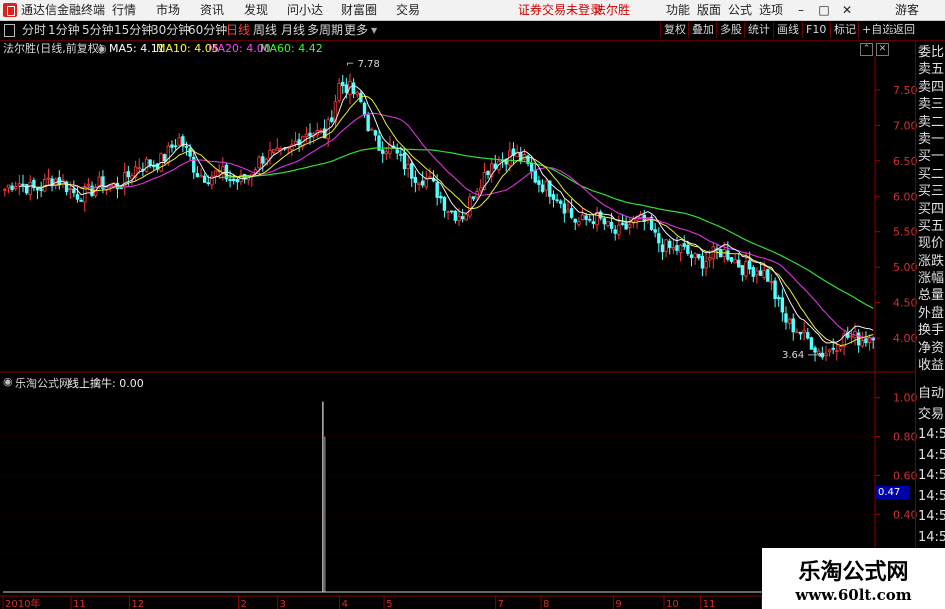  What do you see at coordinates (931, 52) in the screenshot?
I see `quote-label-0: 委比` at bounding box center [931, 52].